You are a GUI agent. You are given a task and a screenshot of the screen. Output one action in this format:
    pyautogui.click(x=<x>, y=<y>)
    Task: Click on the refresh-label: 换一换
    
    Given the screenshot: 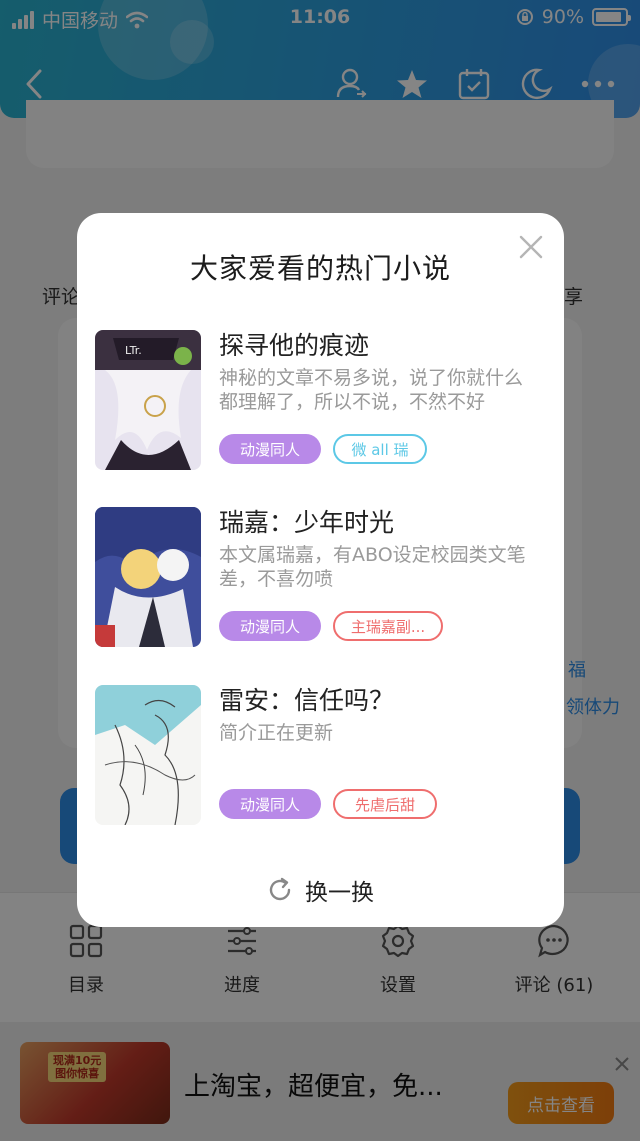 What is the action you would take?
    pyautogui.click(x=339, y=893)
    